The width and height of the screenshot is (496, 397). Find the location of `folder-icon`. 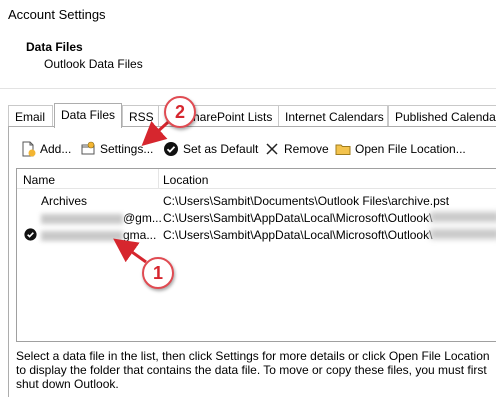

folder-icon is located at coordinates (343, 149).